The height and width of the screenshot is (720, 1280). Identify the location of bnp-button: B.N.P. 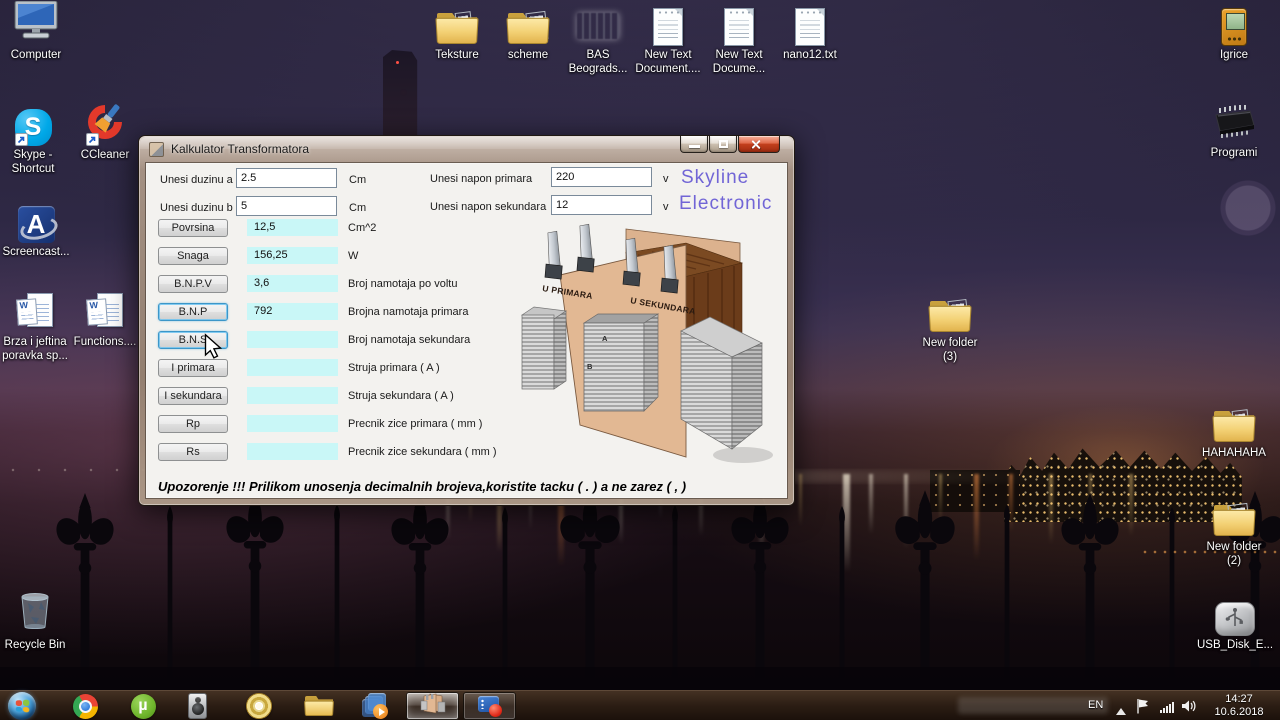
(193, 312).